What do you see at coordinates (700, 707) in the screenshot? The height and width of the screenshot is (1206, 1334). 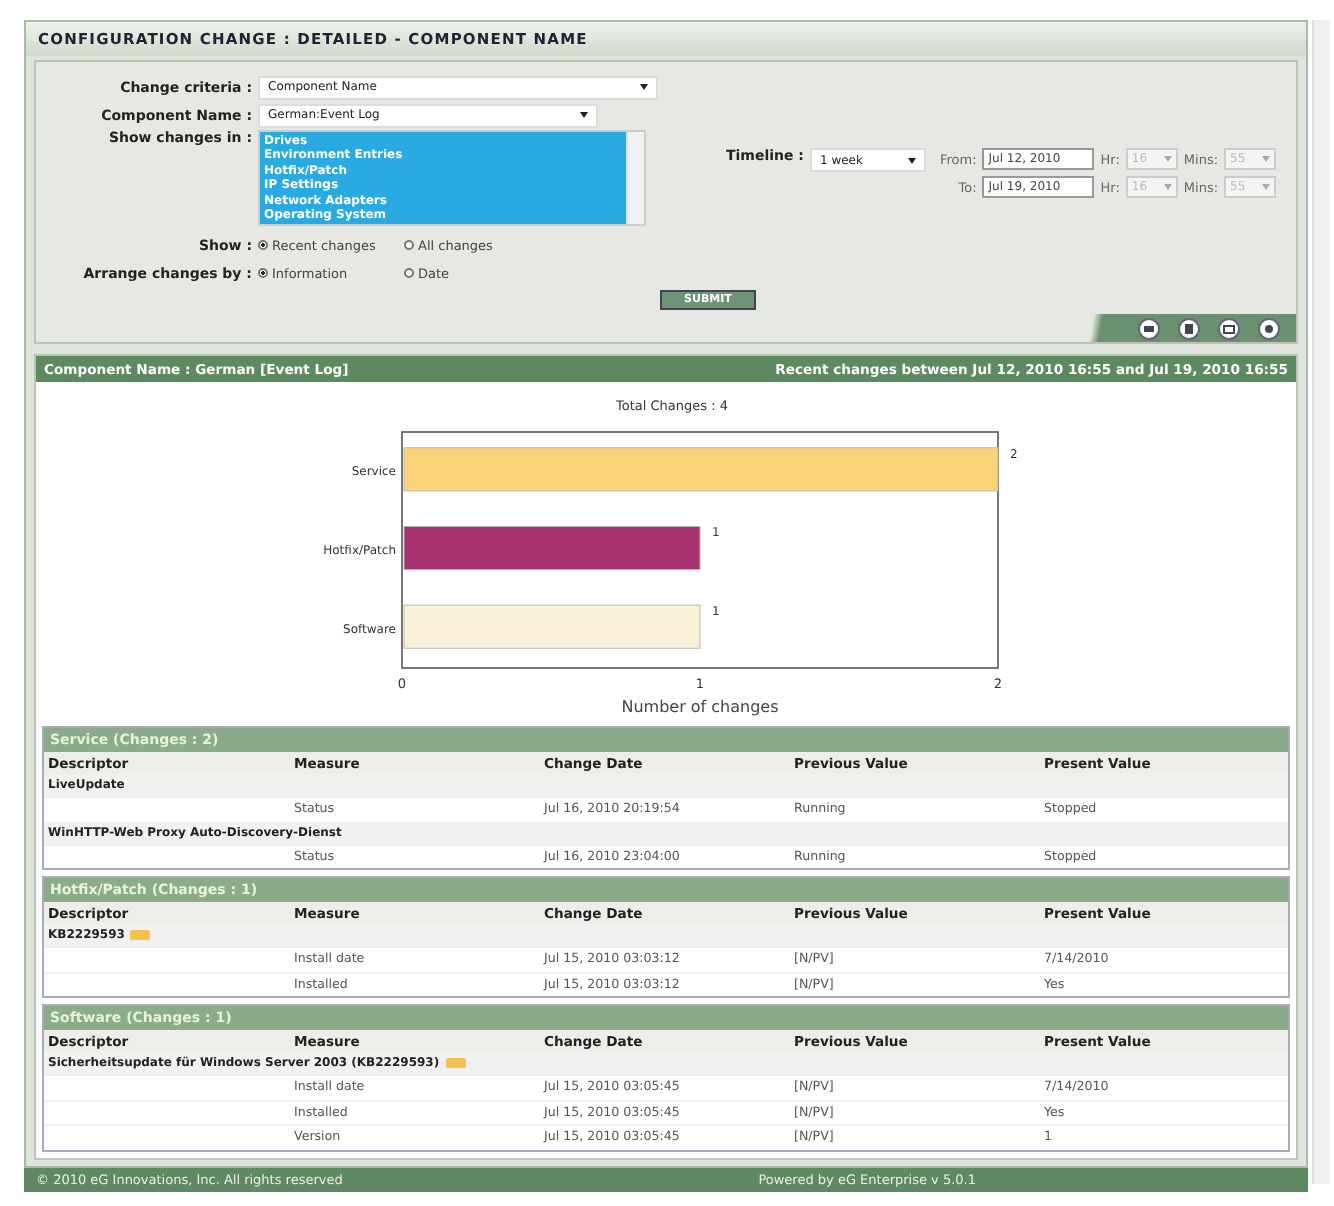 I see `axis-title: Number of changes` at bounding box center [700, 707].